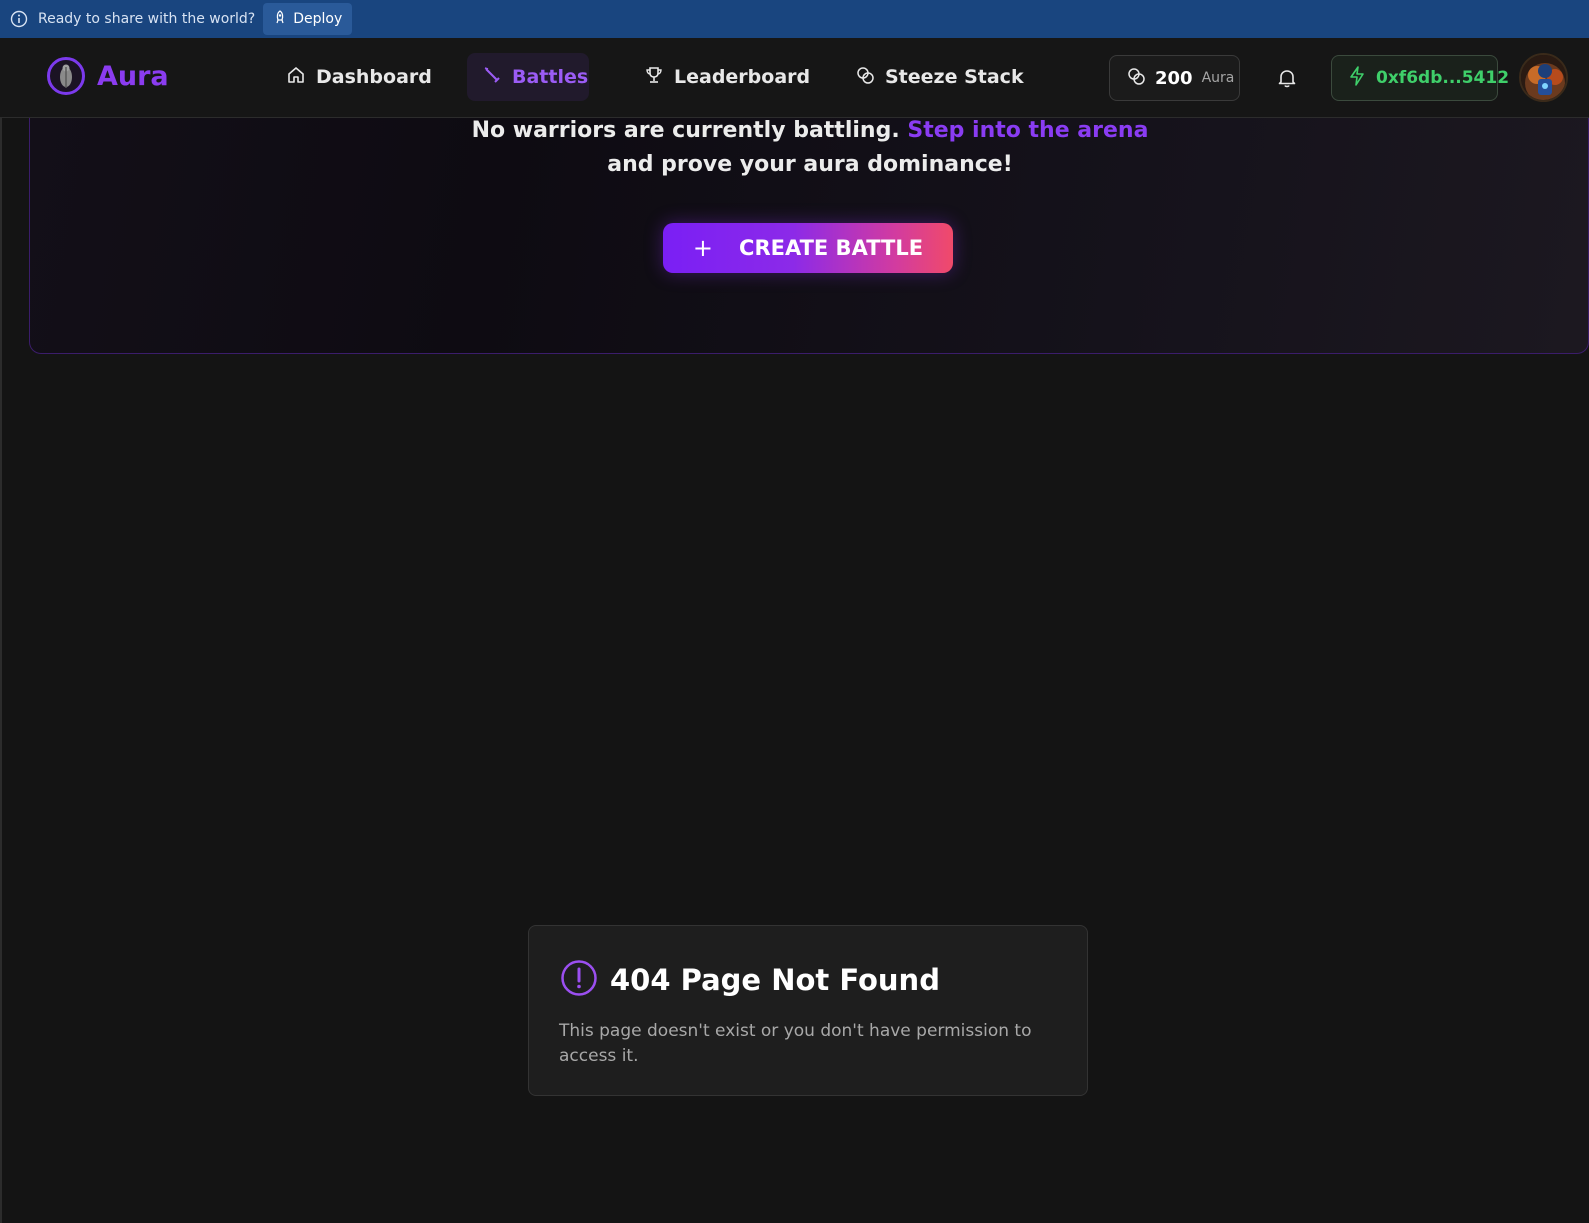 Image resolution: width=1589 pixels, height=1223 pixels. I want to click on nav-leaderboard: Leaderboard, so click(727, 77).